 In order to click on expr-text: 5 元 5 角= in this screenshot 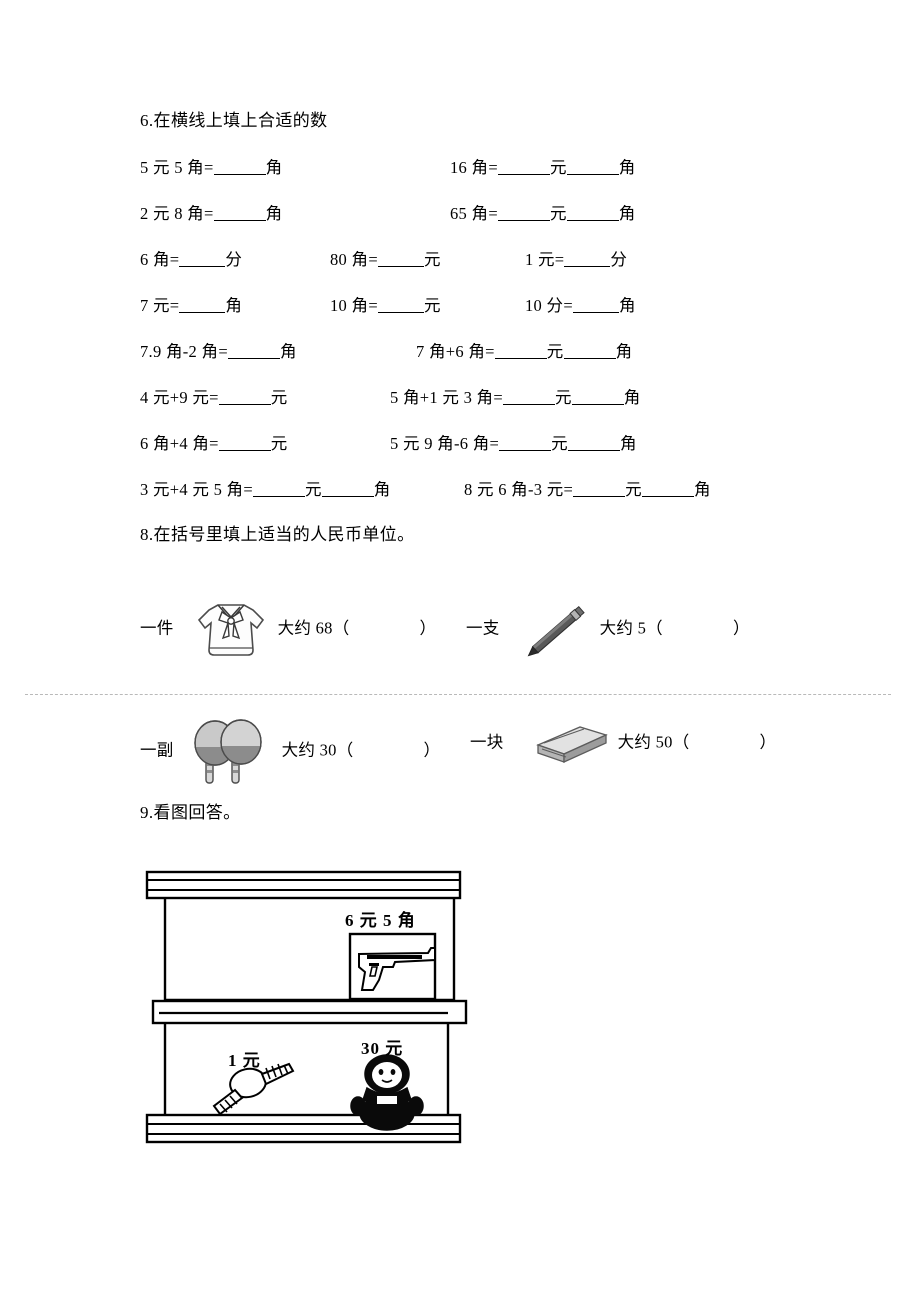, I will do `click(177, 167)`.